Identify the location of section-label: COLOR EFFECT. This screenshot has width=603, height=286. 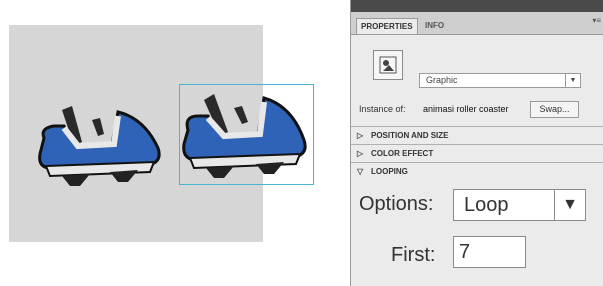
(402, 153).